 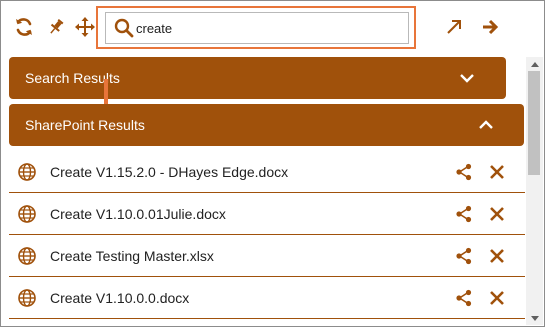 I want to click on search-icon, so click(x=124, y=28).